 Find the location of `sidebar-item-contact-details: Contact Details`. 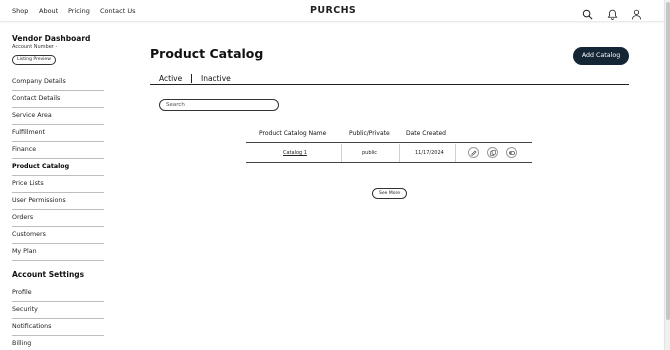

sidebar-item-contact-details: Contact Details is located at coordinates (58, 99).